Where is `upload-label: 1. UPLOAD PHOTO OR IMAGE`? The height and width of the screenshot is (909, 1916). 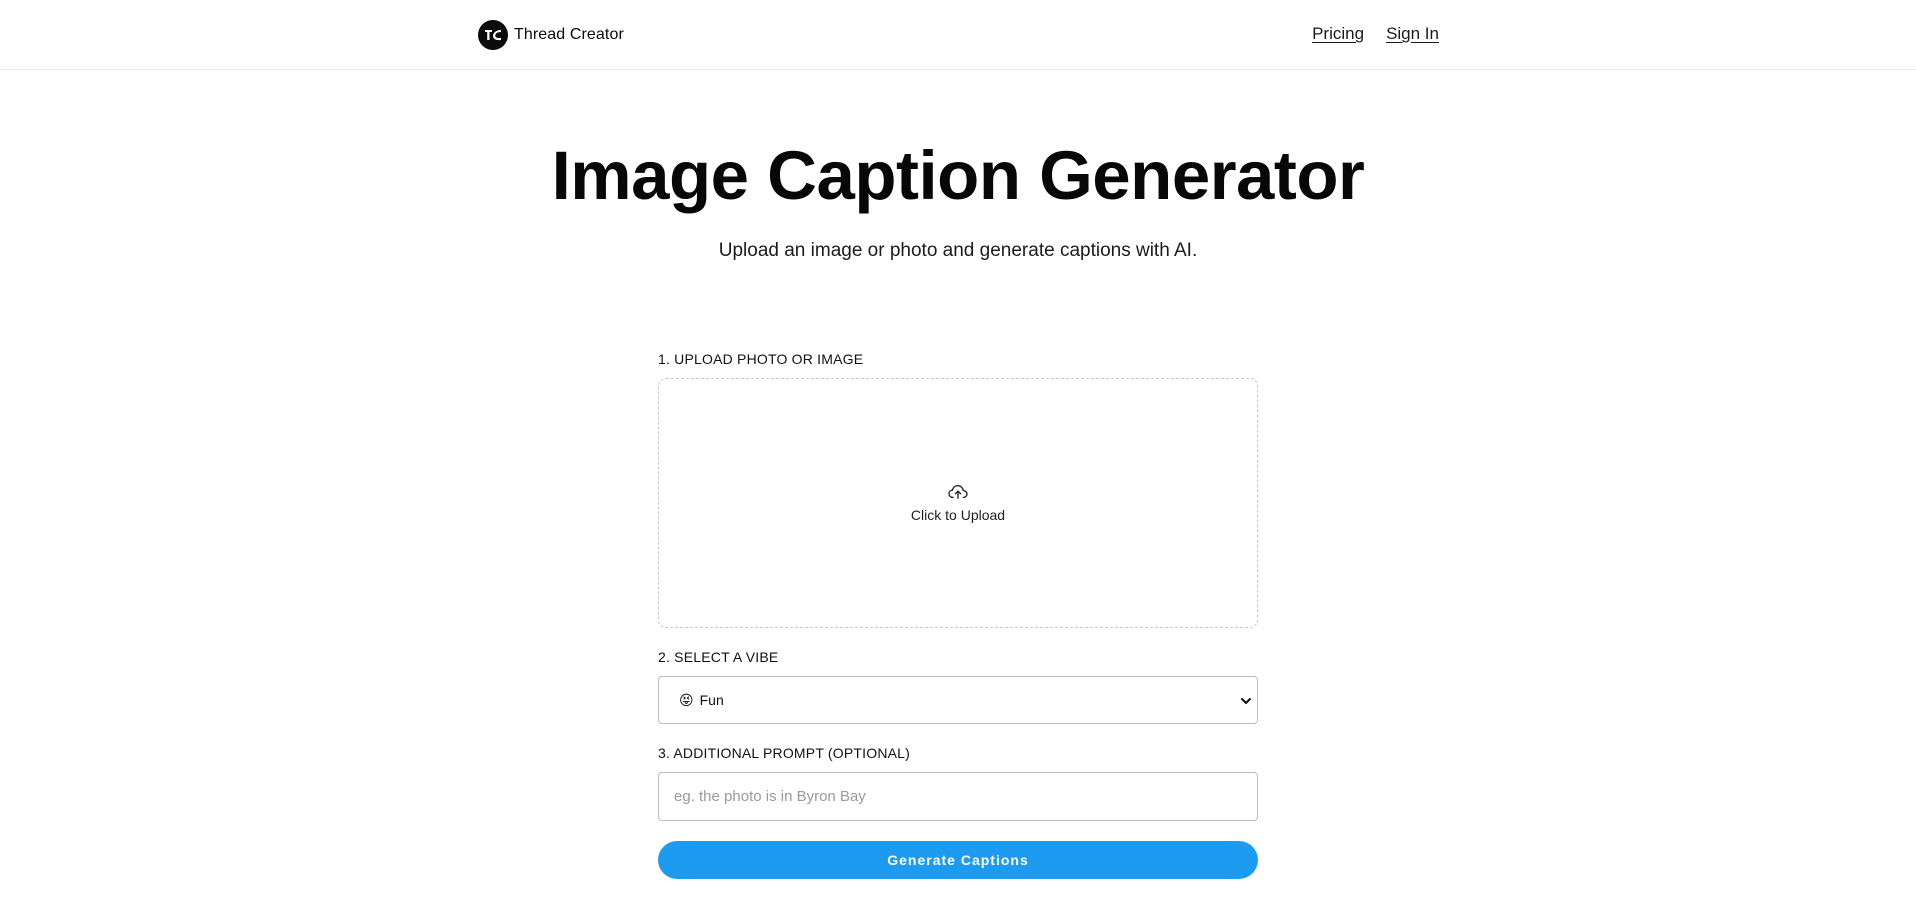 upload-label: 1. UPLOAD PHOTO OR IMAGE is located at coordinates (761, 359).